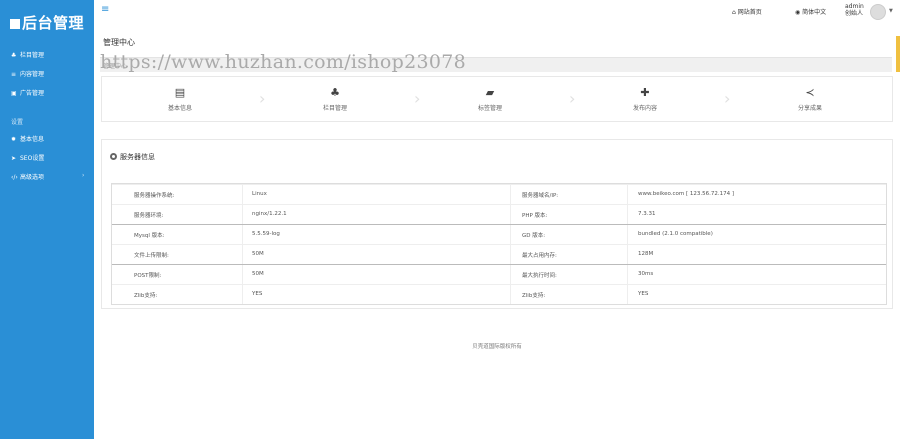  Describe the element at coordinates (148, 276) in the screenshot. I see `info-key: POST限制:` at that location.